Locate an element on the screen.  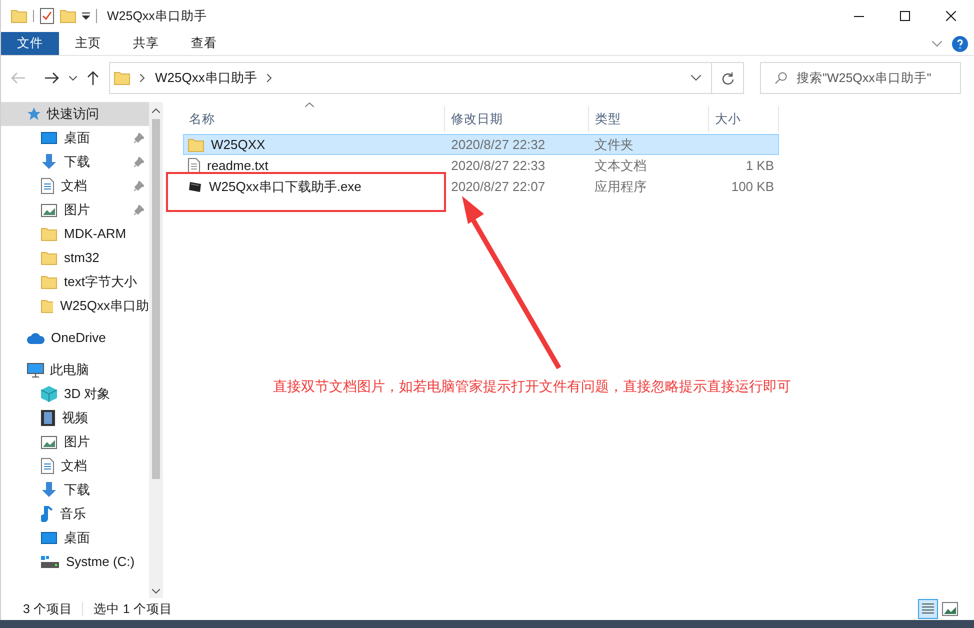
monitor-icon is located at coordinates (35, 370).